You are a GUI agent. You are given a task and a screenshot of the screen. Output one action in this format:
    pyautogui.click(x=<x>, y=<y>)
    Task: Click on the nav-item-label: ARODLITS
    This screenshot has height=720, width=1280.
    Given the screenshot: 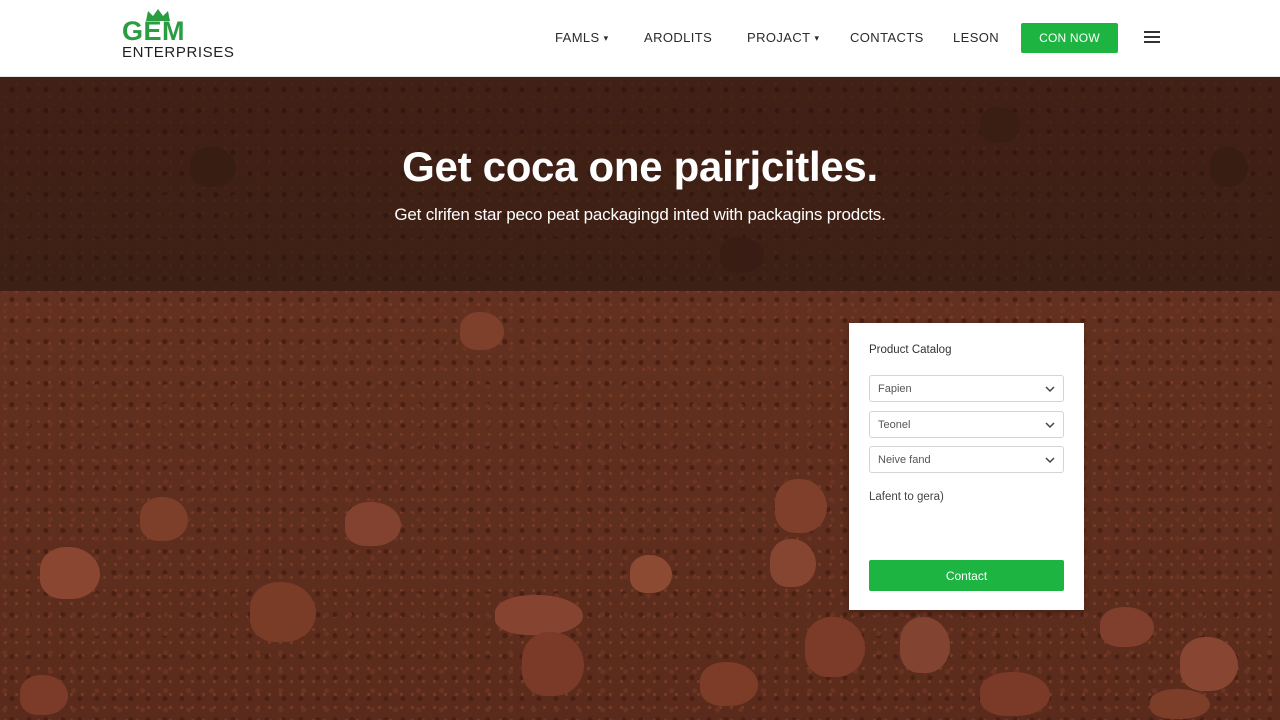 What is the action you would take?
    pyautogui.click(x=678, y=37)
    